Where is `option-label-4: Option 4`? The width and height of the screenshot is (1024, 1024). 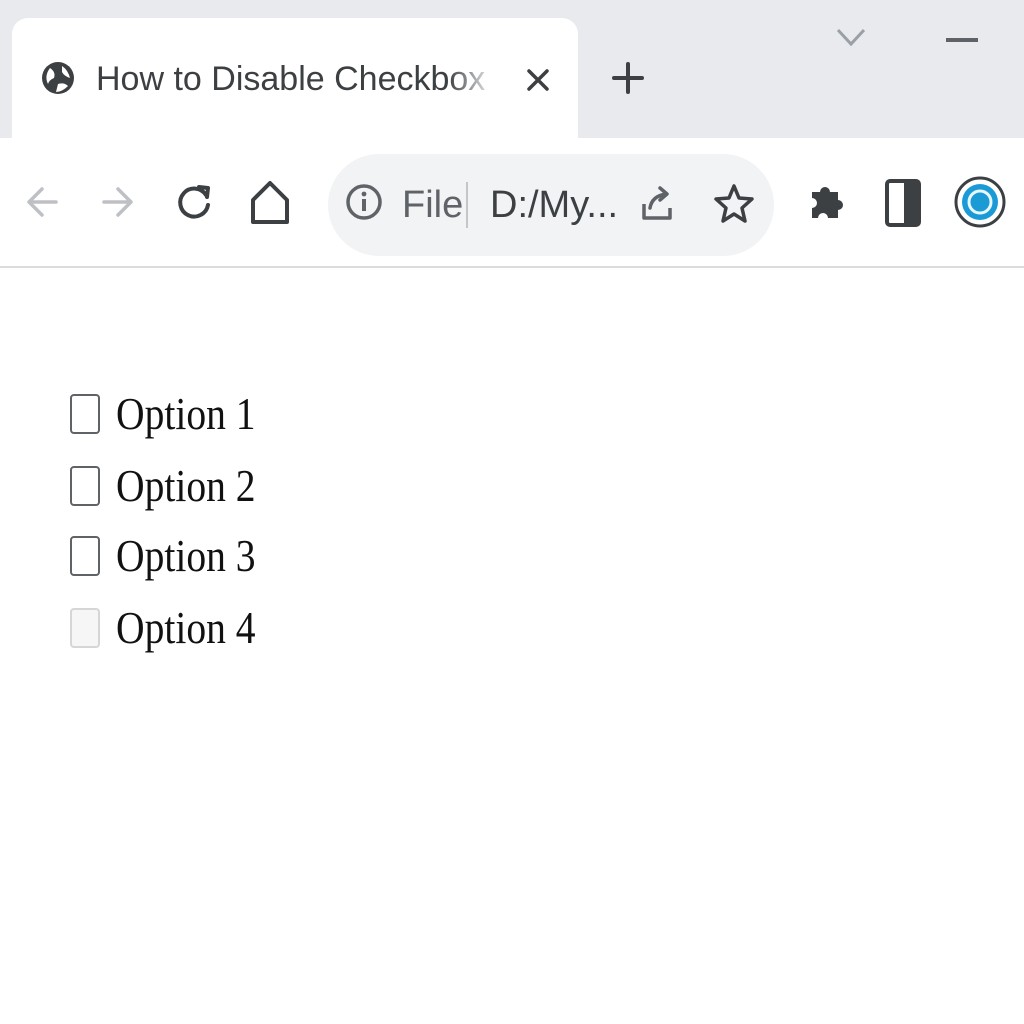
option-label-4: Option 4 is located at coordinates (186, 627).